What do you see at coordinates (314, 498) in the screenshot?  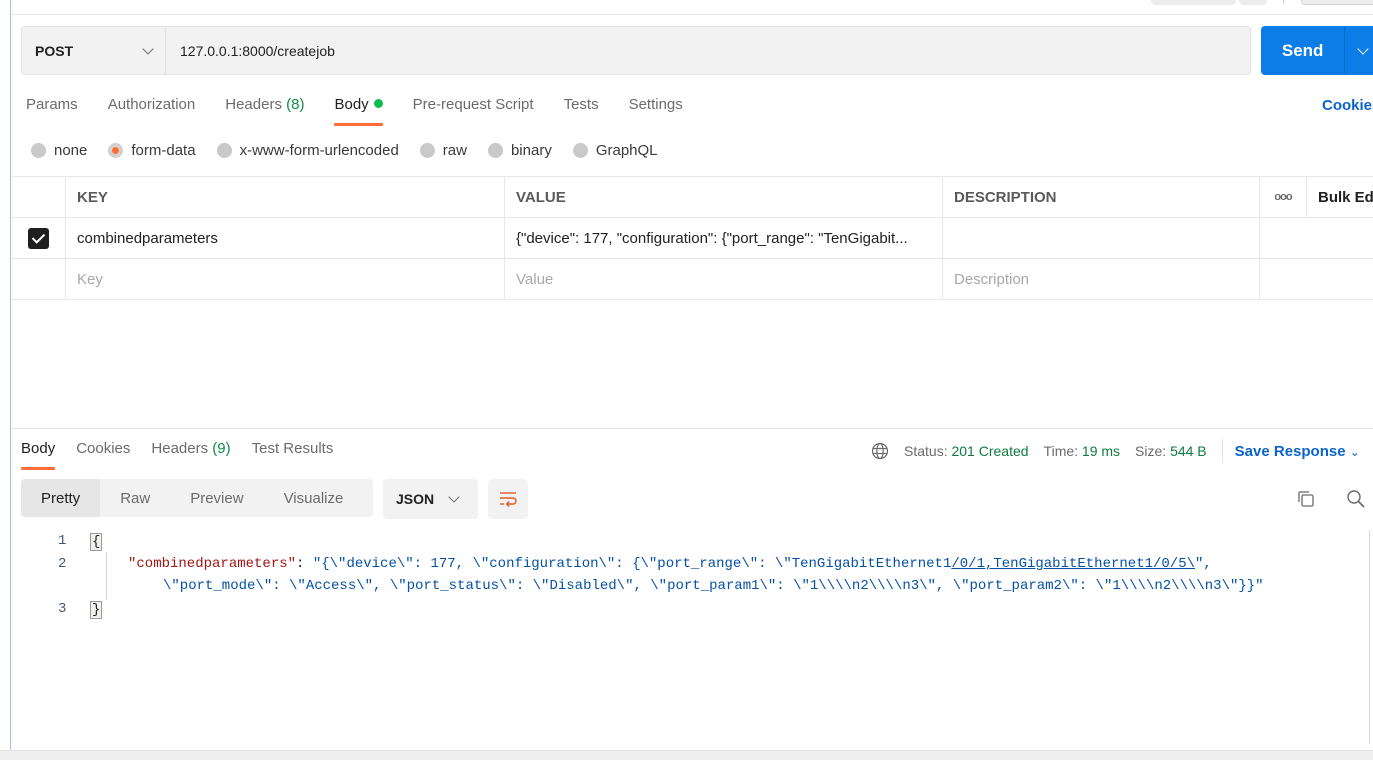 I see `view-visualize: Visualize` at bounding box center [314, 498].